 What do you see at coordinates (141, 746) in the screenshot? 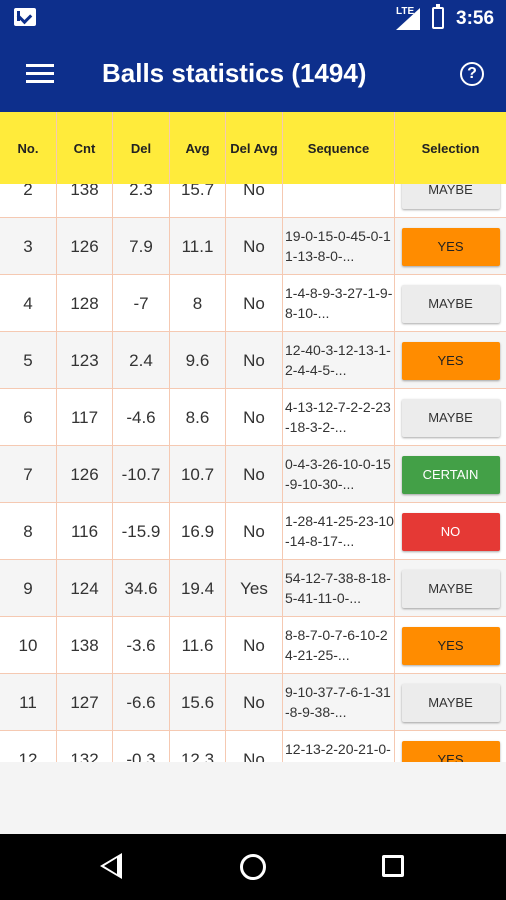
I see `cell-del: -0.3` at bounding box center [141, 746].